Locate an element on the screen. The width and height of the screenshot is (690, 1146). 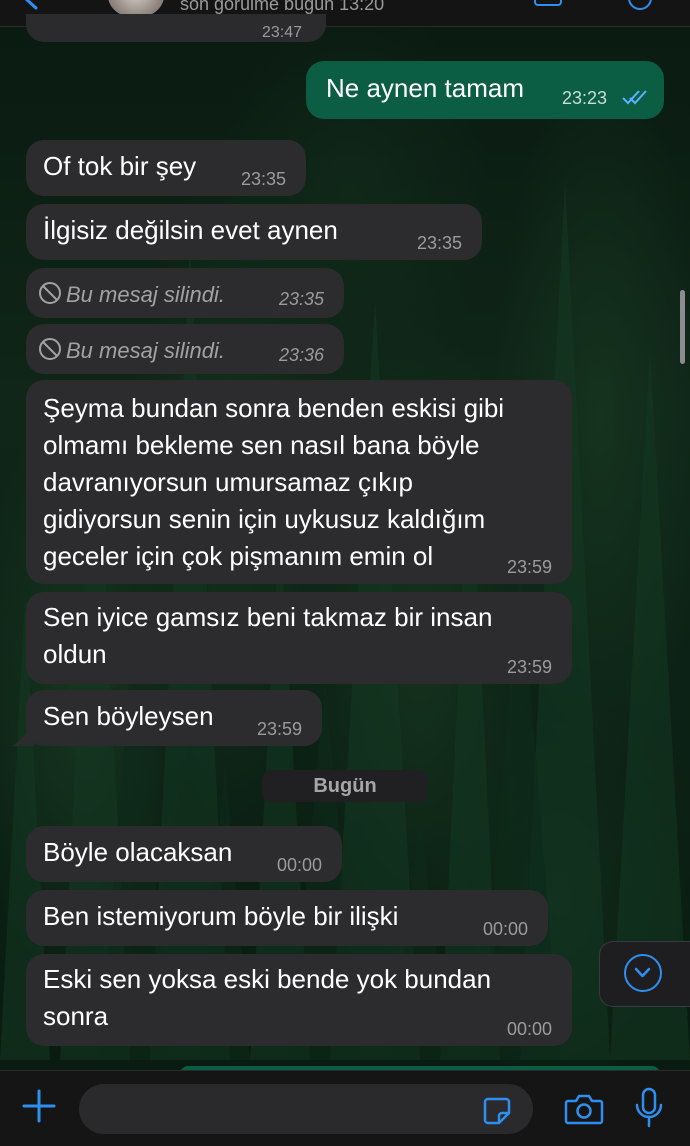
message-input is located at coordinates (306, 1109).